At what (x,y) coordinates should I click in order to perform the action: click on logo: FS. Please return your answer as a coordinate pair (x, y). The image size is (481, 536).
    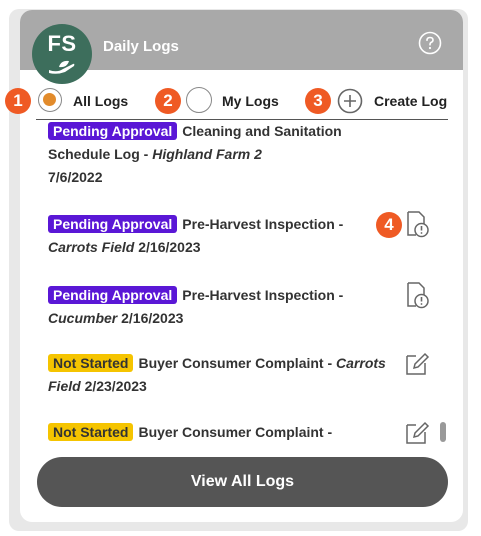
    Looking at the image, I should click on (62, 54).